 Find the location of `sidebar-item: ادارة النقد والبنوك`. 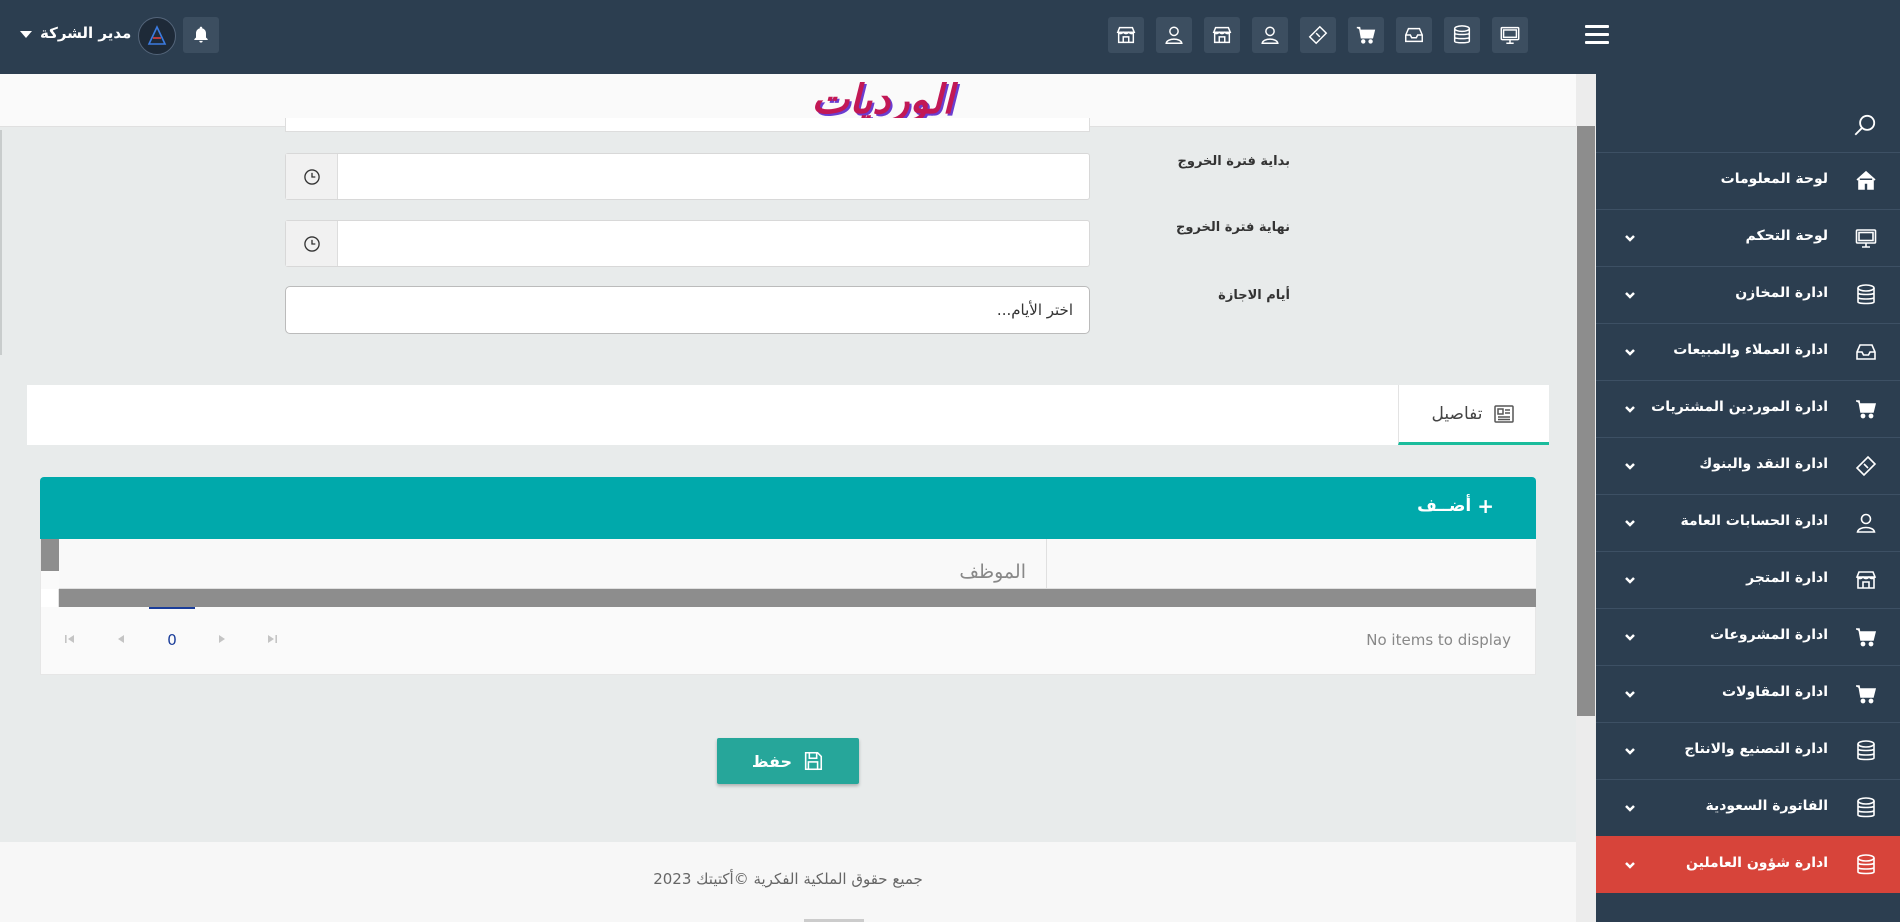

sidebar-item: ادارة النقد والبنوك is located at coordinates (1748, 465).